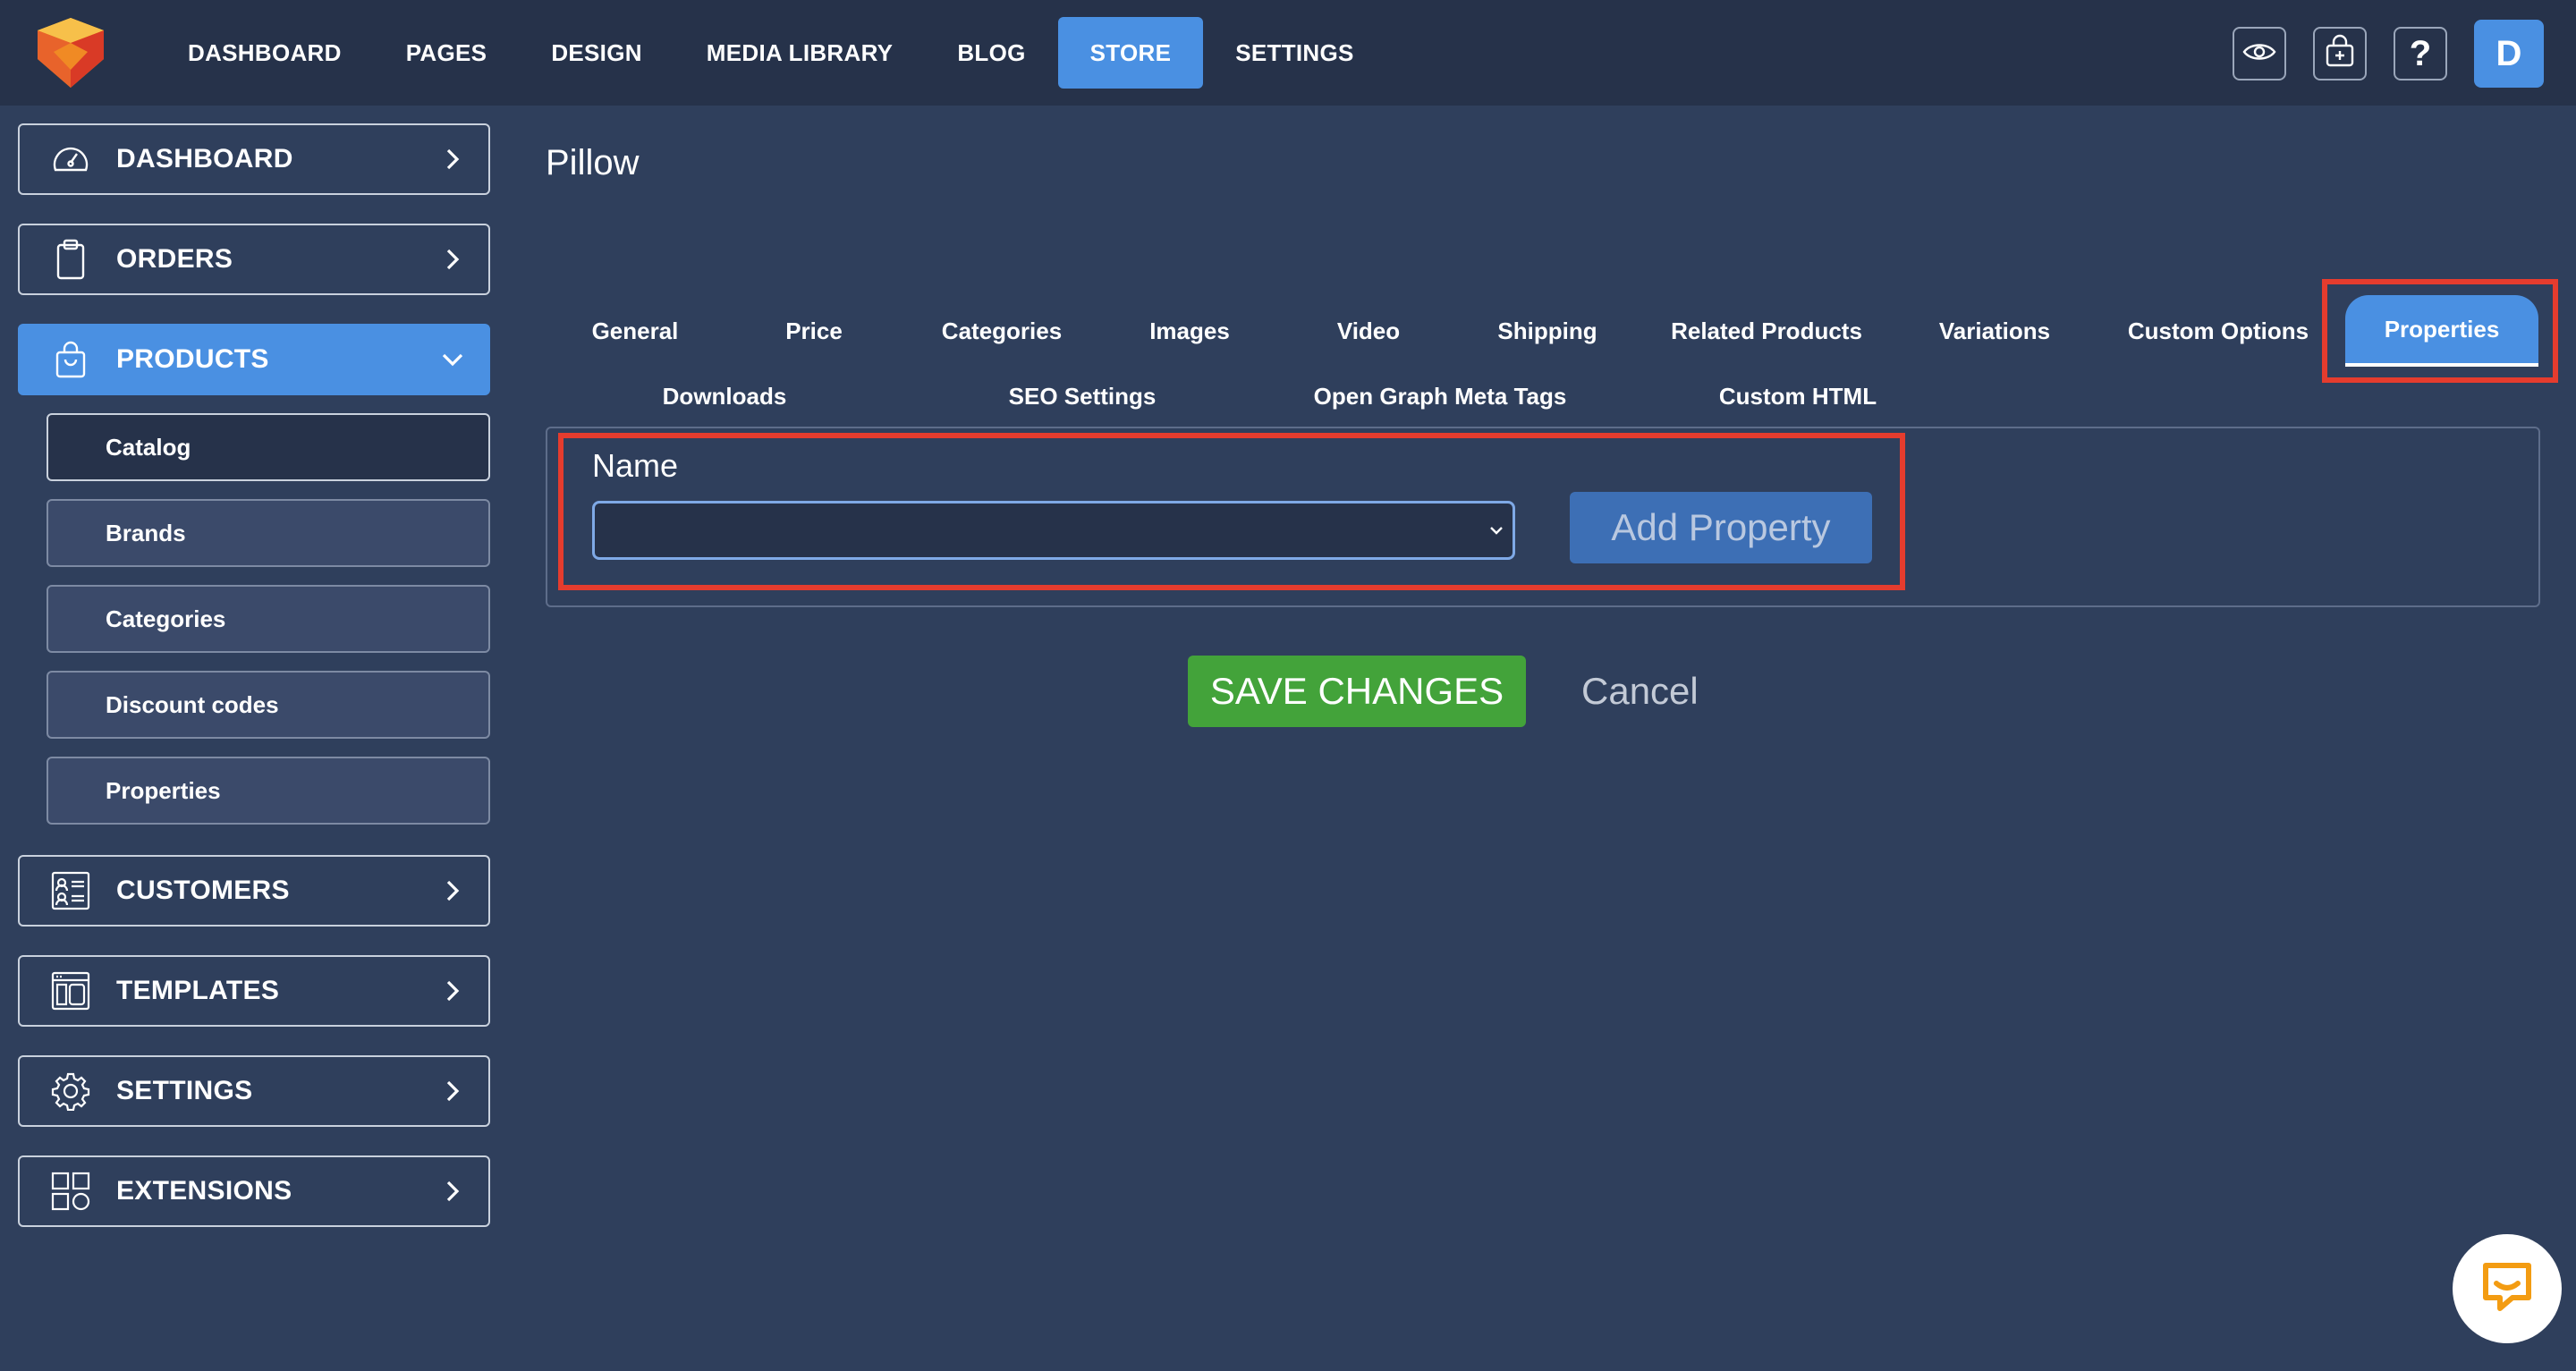 This screenshot has width=2576, height=1371. I want to click on preview-button, so click(2259, 53).